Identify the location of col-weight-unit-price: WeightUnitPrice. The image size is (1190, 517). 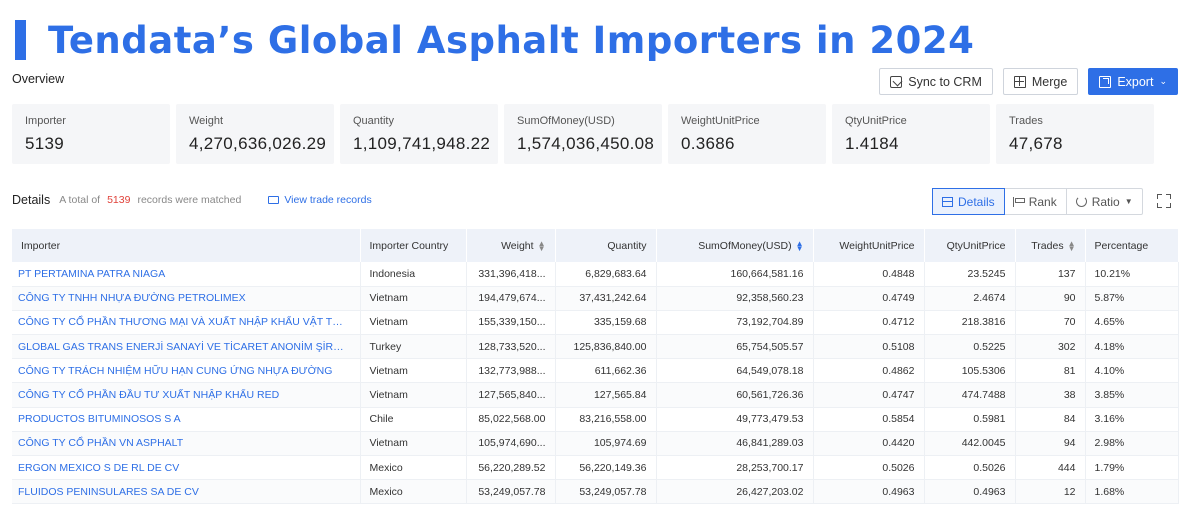
(869, 245).